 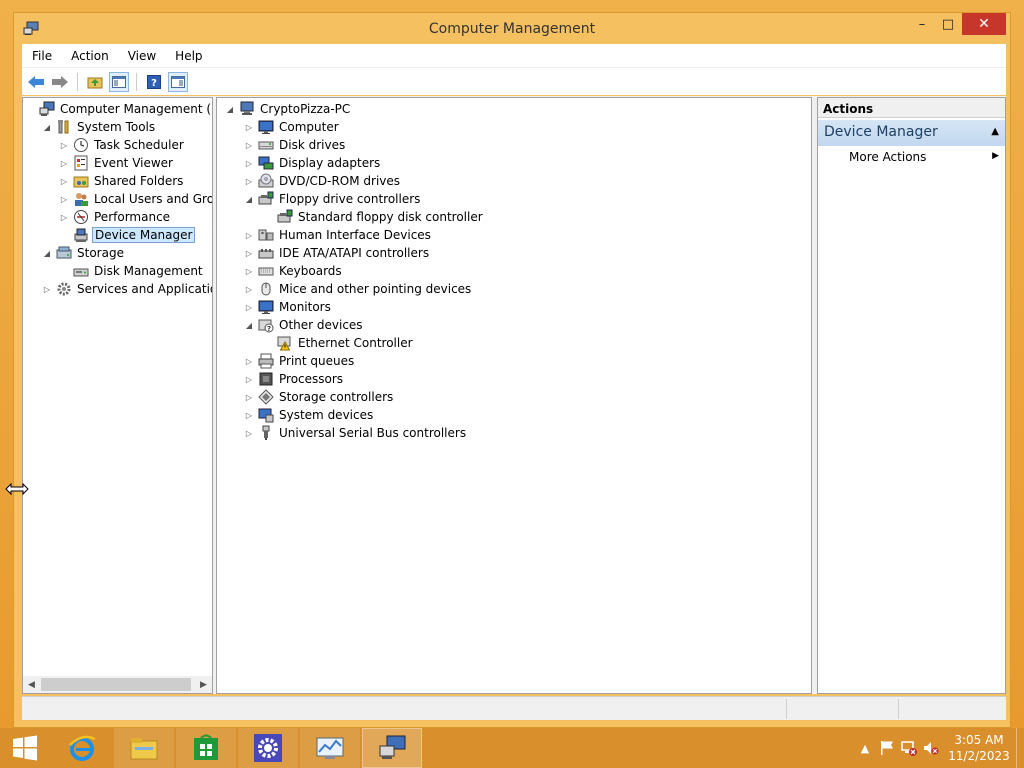 What do you see at coordinates (60, 82) in the screenshot?
I see `forward-icon` at bounding box center [60, 82].